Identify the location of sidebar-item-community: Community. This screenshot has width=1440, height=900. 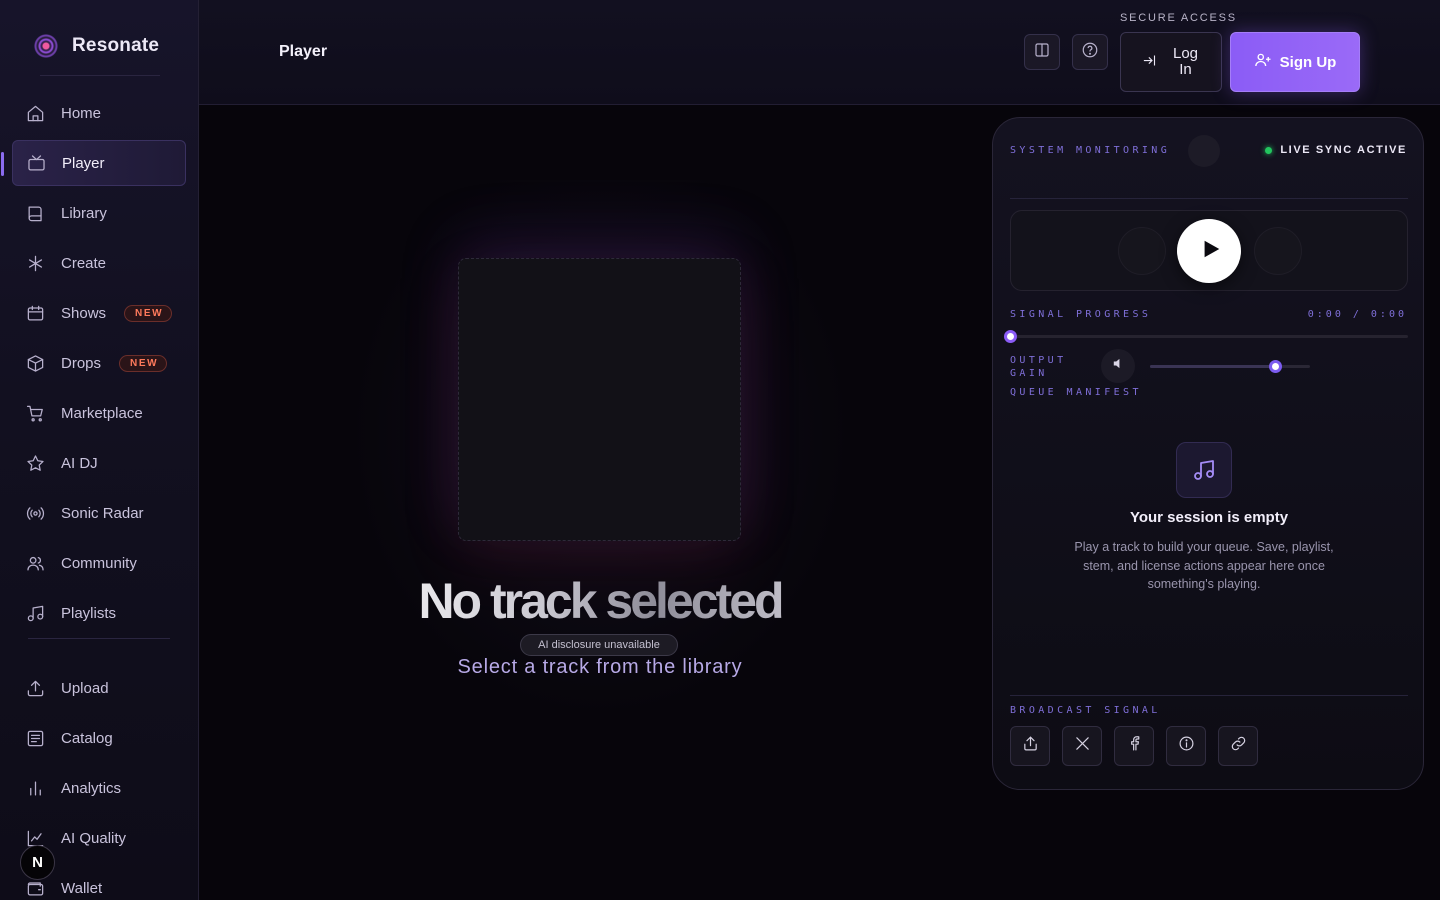
(99, 563).